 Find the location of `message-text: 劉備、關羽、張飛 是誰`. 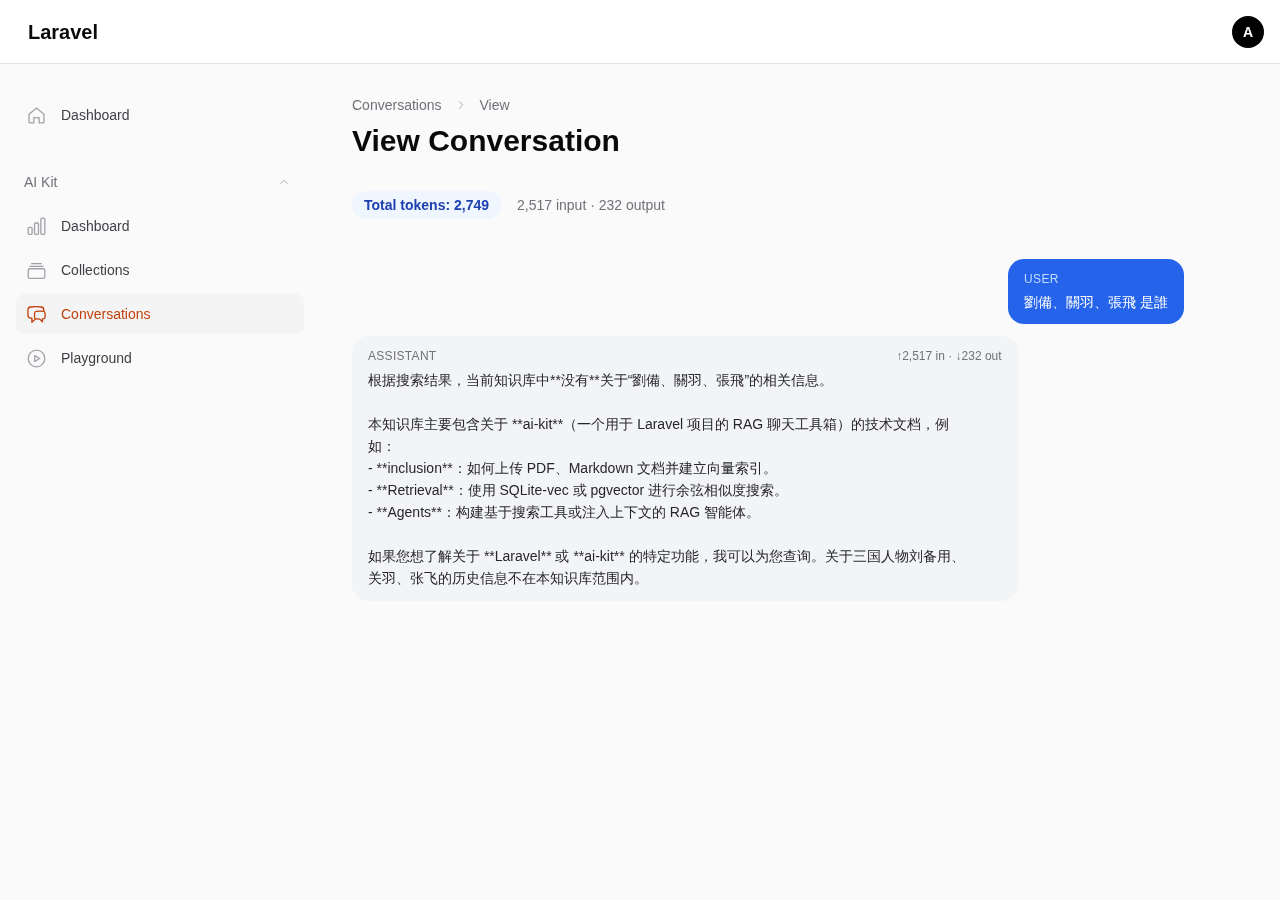

message-text: 劉備、關羽、張飛 是誰 is located at coordinates (1096, 302).